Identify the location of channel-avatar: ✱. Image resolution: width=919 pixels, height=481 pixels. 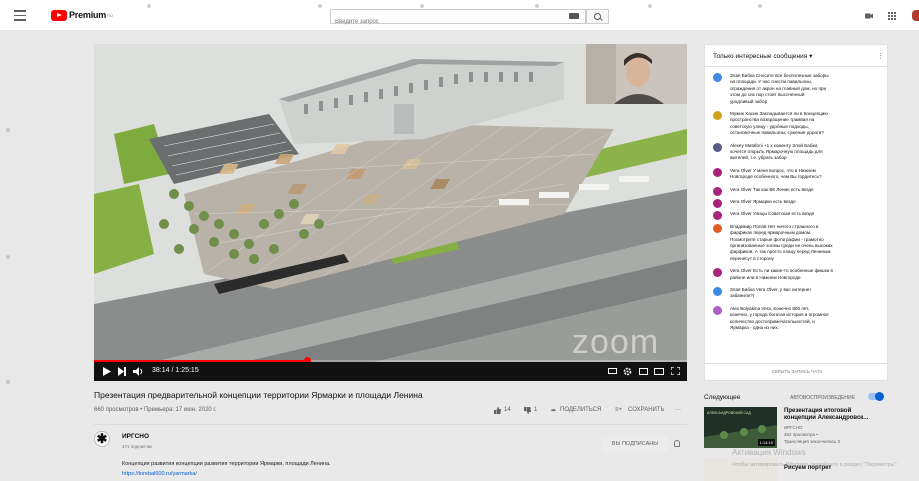
(102, 439).